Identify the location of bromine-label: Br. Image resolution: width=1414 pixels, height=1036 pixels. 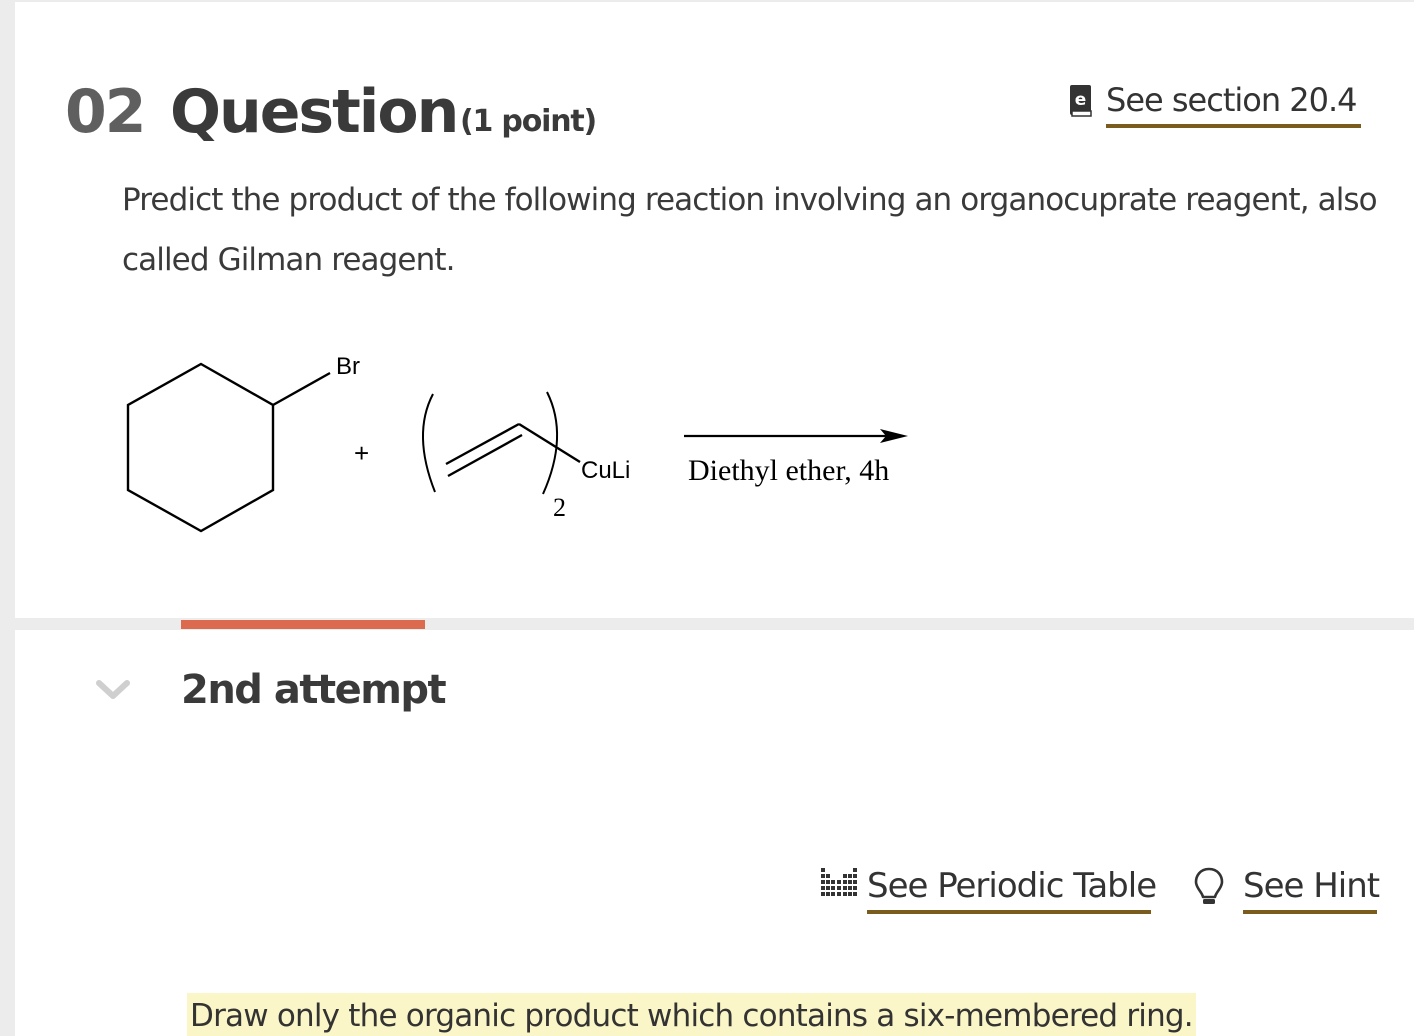
(348, 366).